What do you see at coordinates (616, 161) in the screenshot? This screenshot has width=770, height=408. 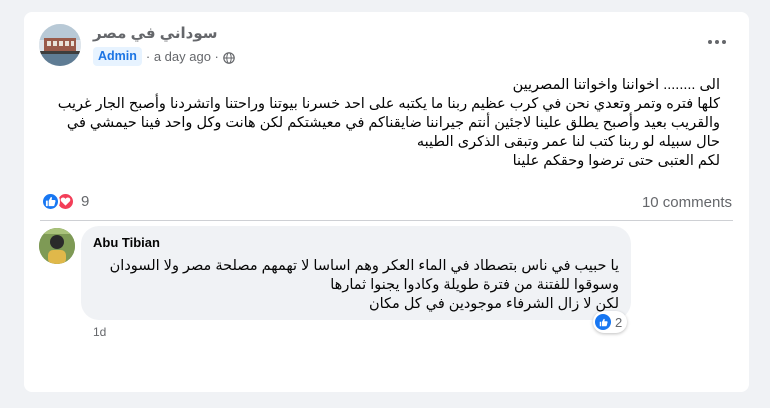 I see `post-line: لكم العتبى حتى ترضوا وحقكم علينا` at bounding box center [616, 161].